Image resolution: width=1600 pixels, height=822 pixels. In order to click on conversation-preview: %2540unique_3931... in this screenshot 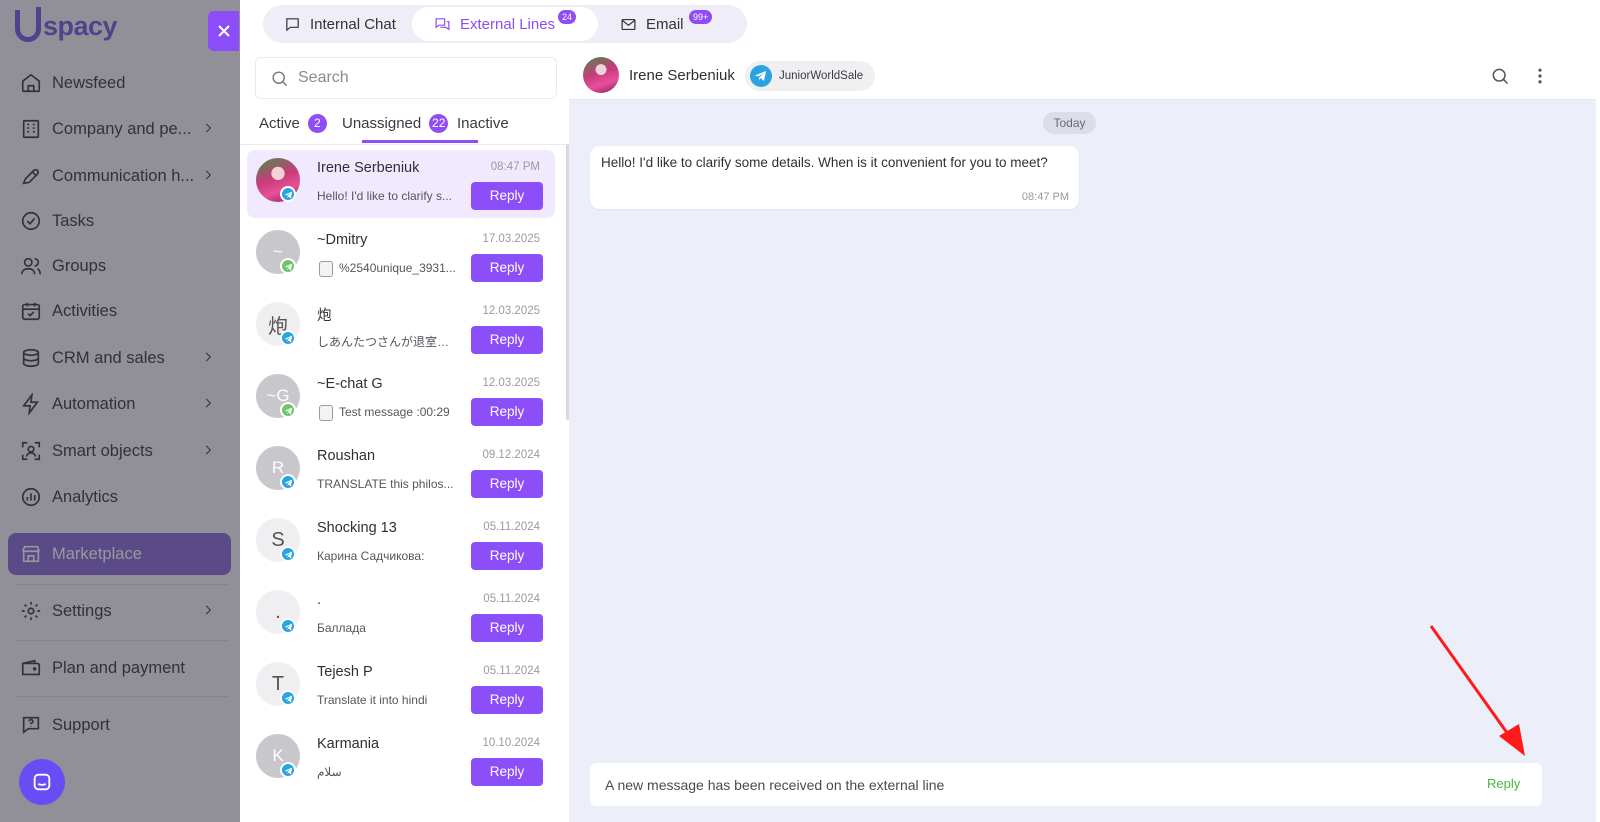, I will do `click(397, 268)`.